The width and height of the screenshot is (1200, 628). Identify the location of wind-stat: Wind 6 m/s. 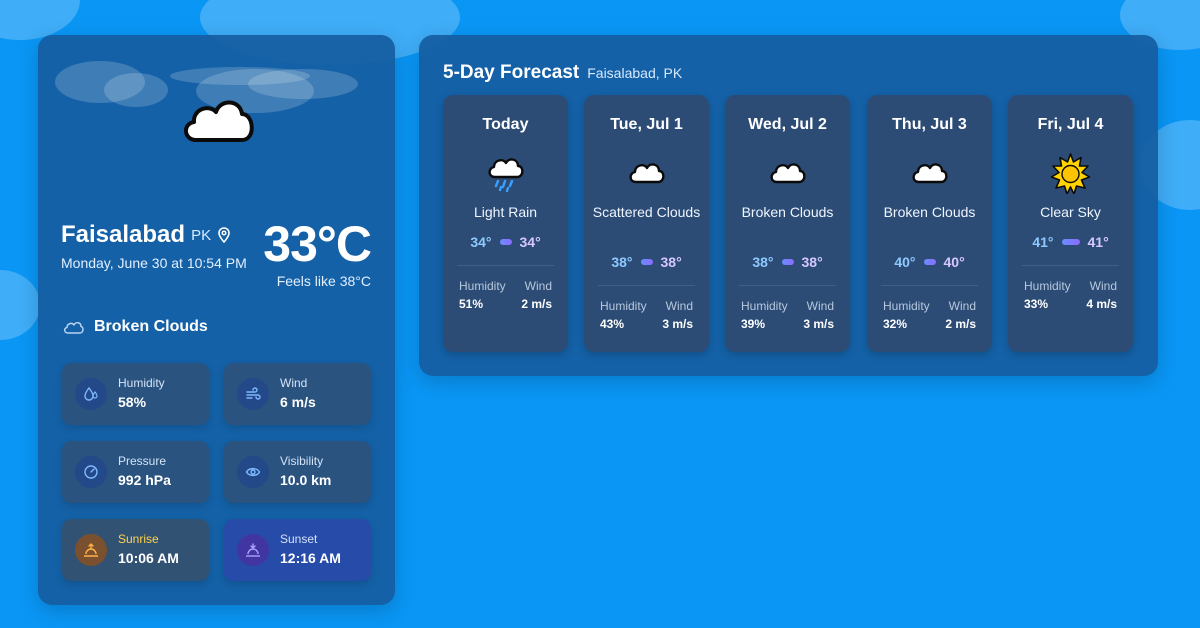
(297, 394).